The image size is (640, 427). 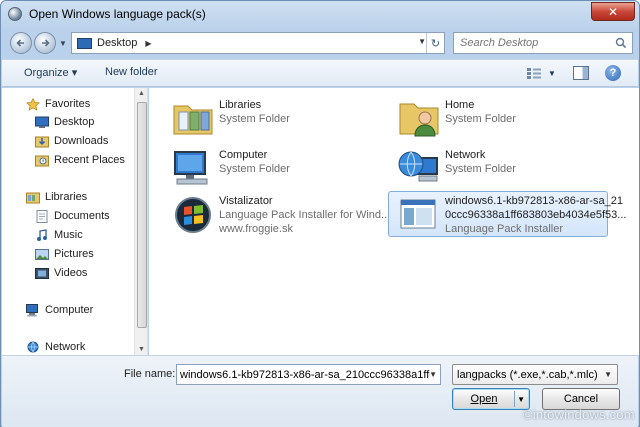 What do you see at coordinates (142, 215) in the screenshot?
I see `scroll-thumb` at bounding box center [142, 215].